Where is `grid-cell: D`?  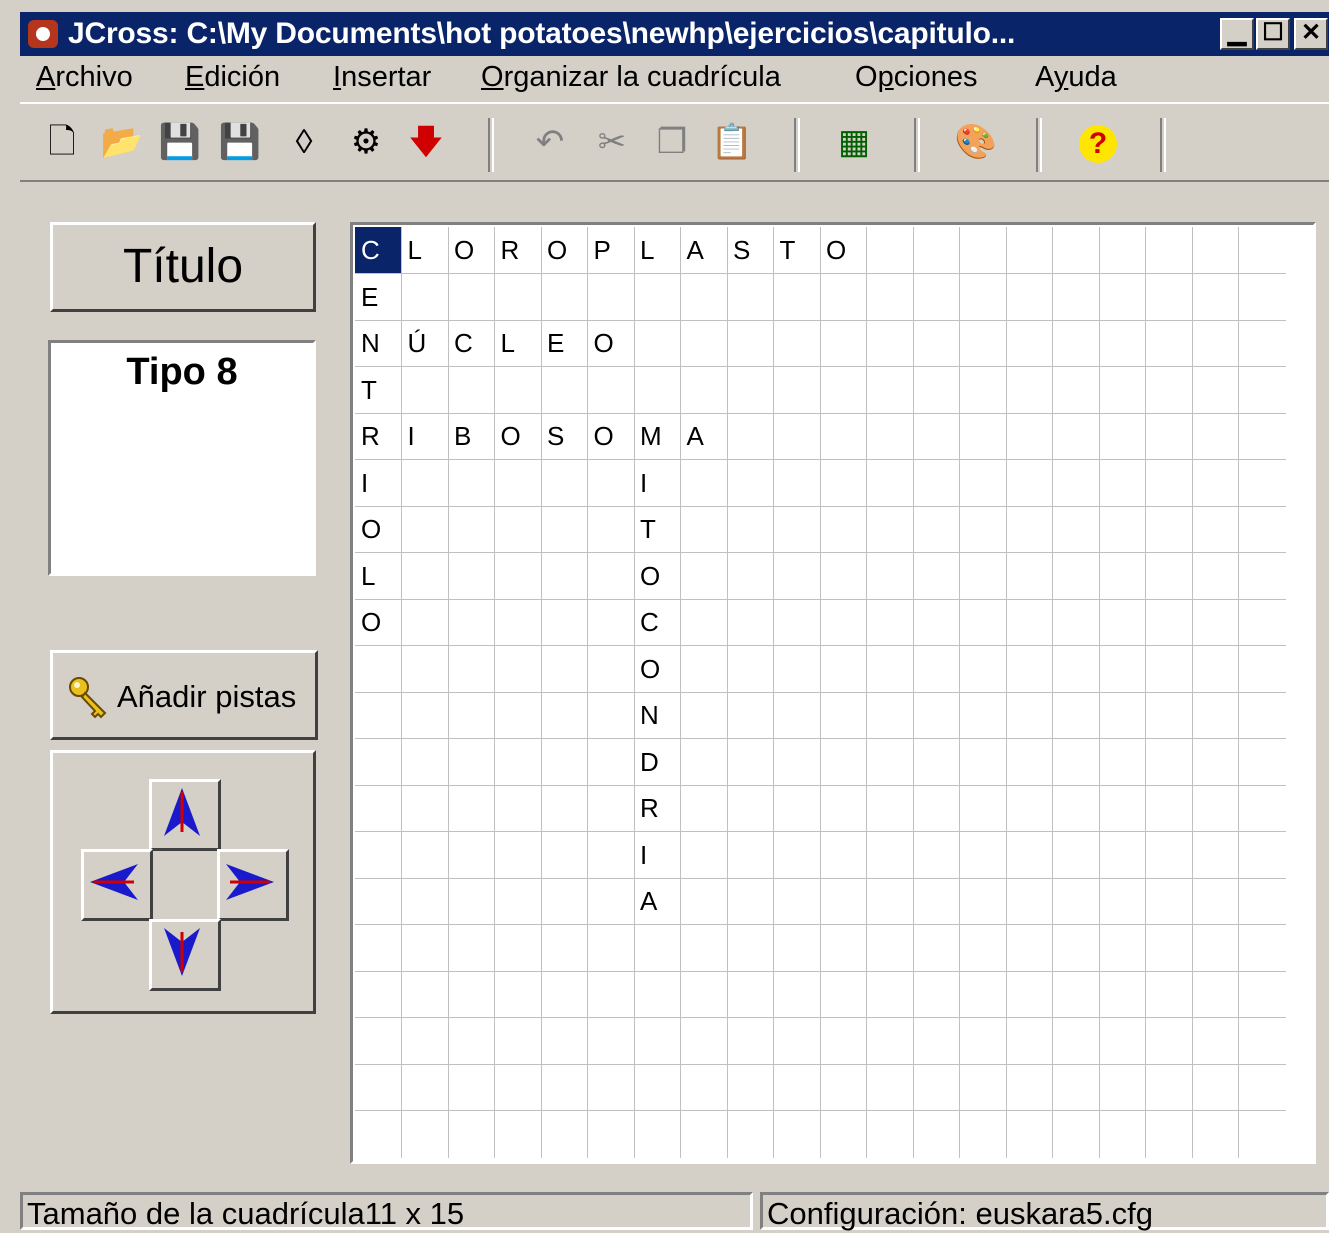 grid-cell: D is located at coordinates (657, 762).